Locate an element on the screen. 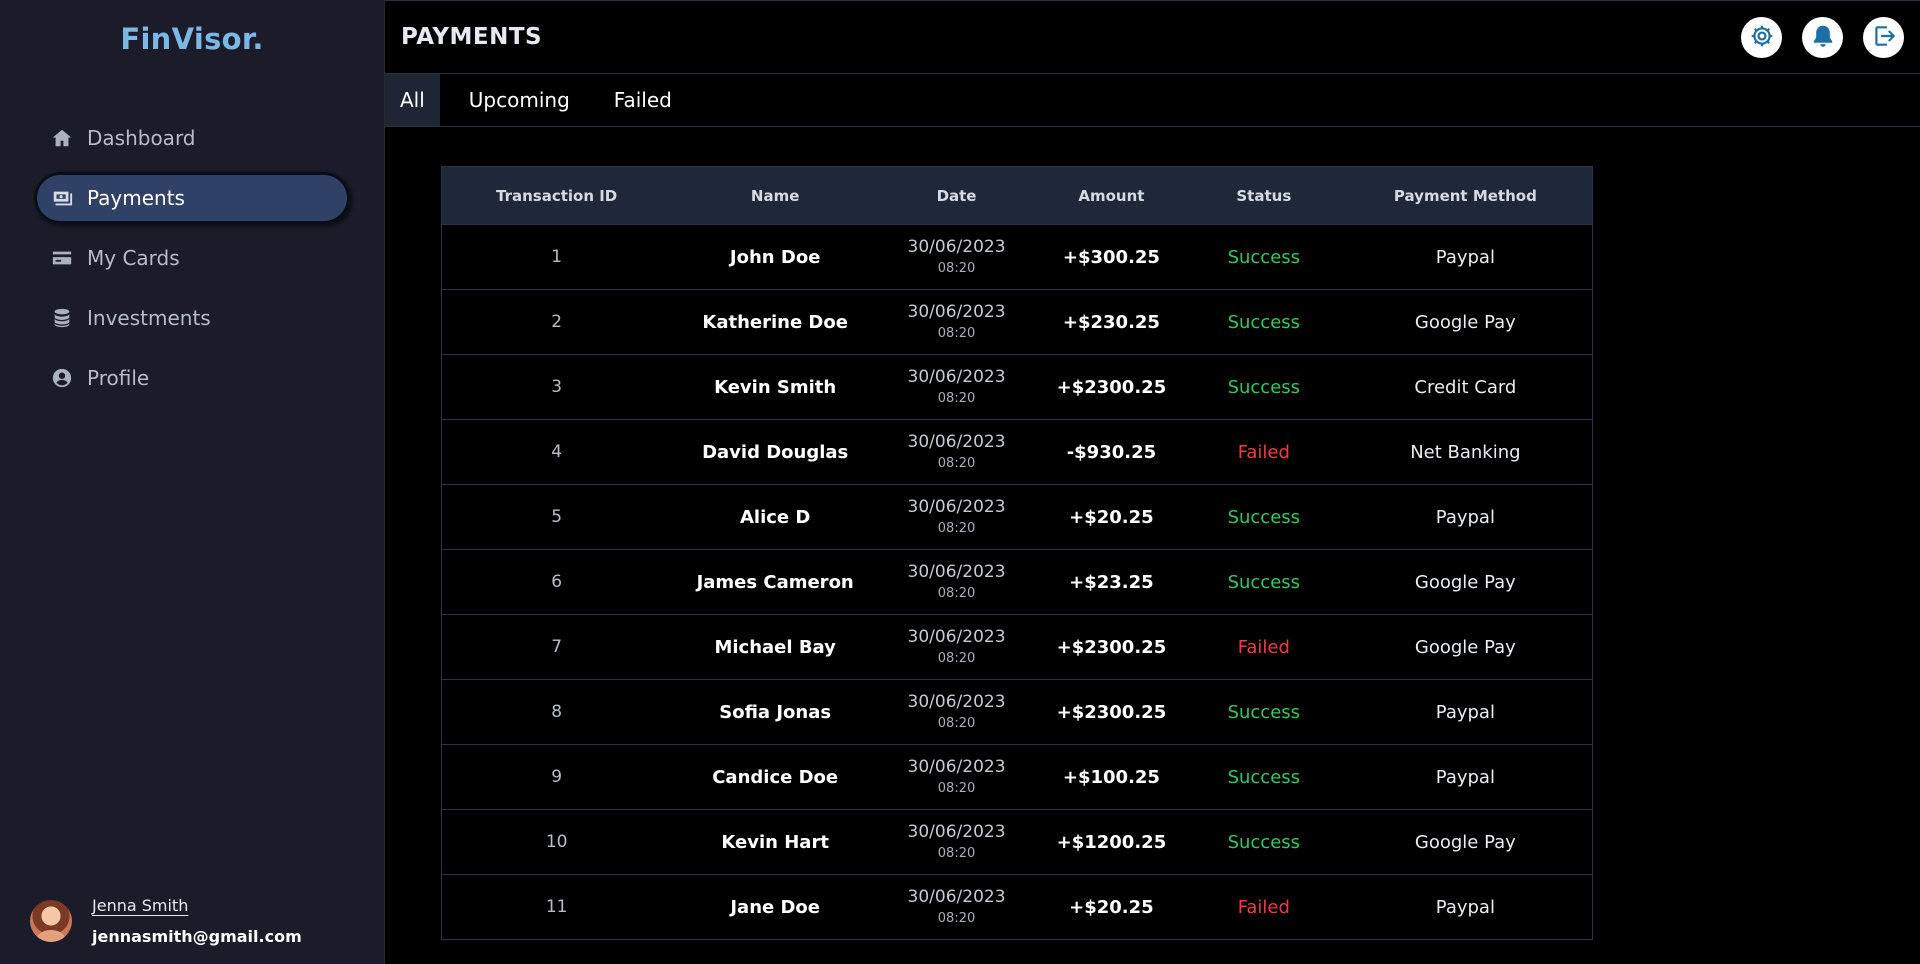  user-email: jennasmith@gmail.com is located at coordinates (197, 936).